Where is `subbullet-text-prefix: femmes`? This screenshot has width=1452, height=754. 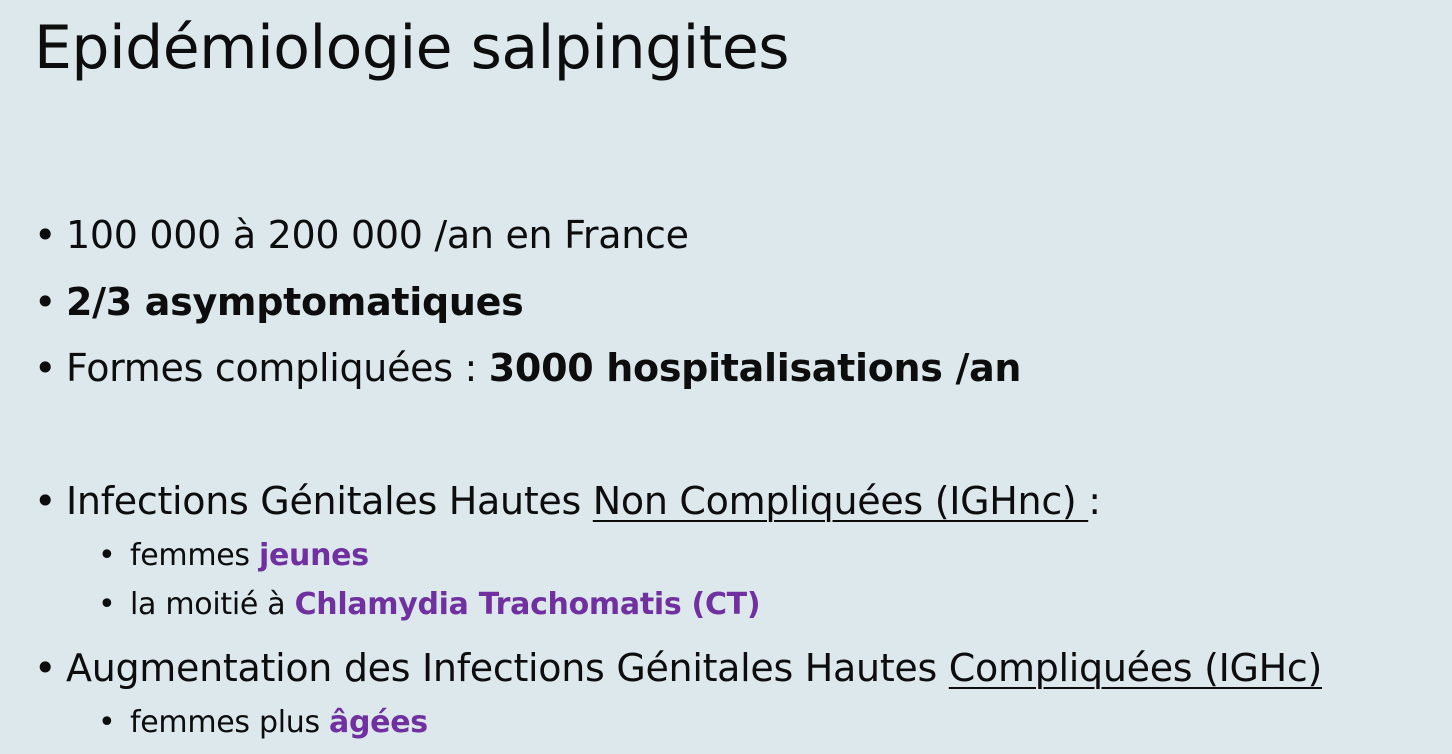
subbullet-text-prefix: femmes is located at coordinates (194, 555).